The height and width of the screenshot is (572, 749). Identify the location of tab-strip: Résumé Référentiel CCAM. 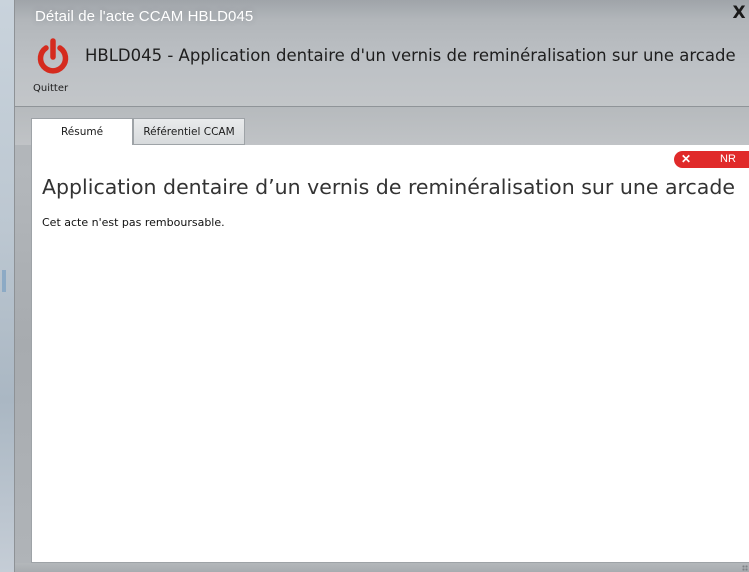
(382, 126).